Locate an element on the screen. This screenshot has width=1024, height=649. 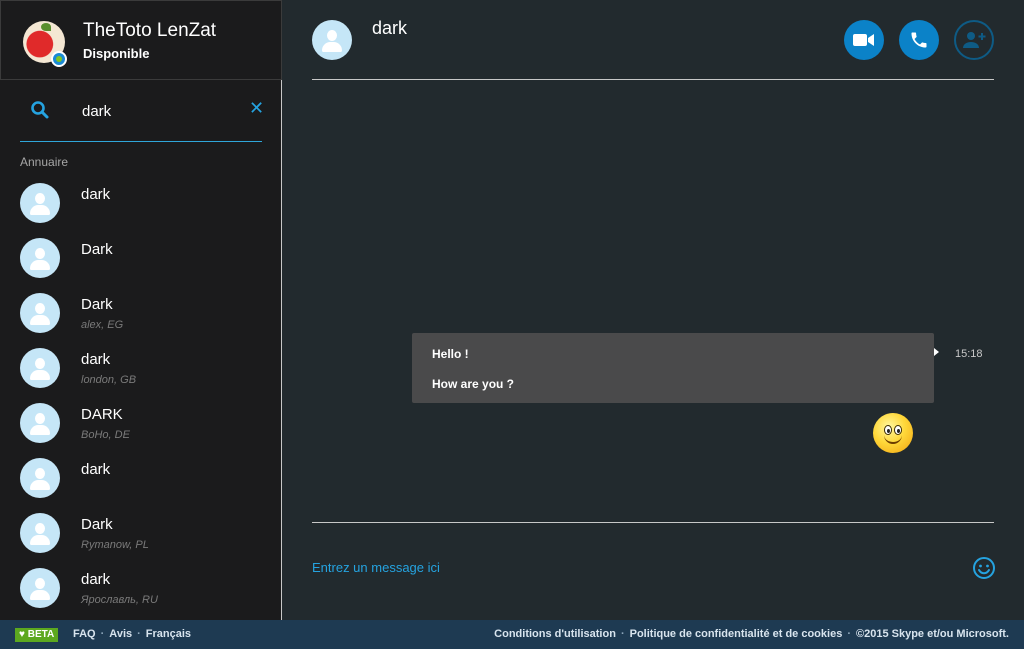
voice-call-button is located at coordinates (919, 40).